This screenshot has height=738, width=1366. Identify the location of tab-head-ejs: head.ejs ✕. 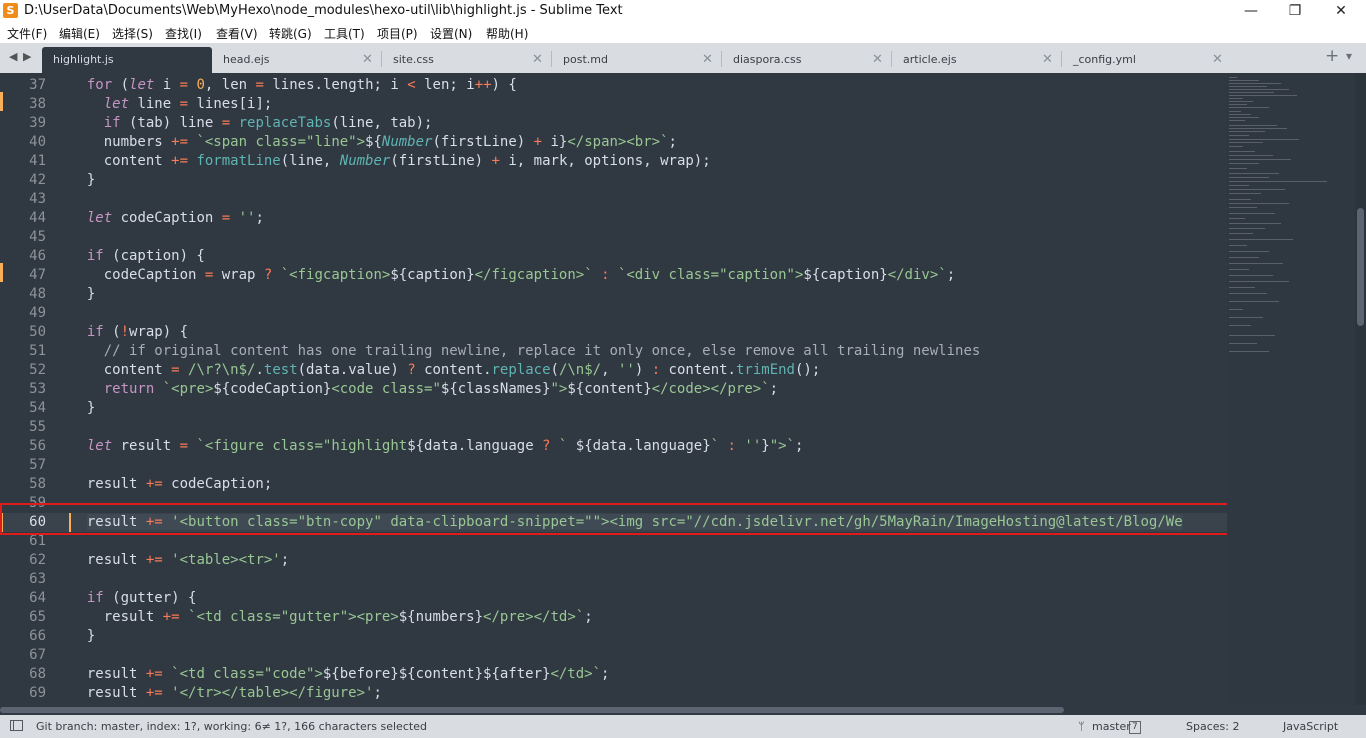
(297, 60).